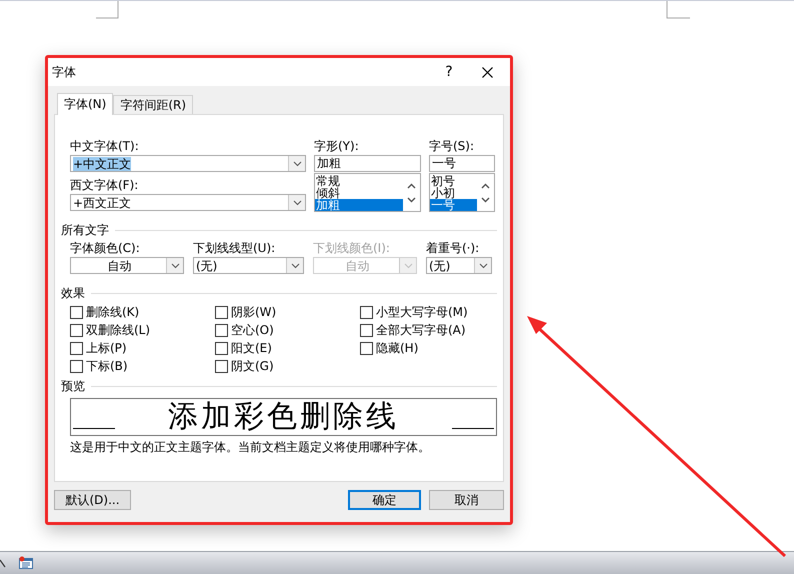 This screenshot has width=794, height=574. I want to click on checkbox-label: 下标(B), so click(107, 366).